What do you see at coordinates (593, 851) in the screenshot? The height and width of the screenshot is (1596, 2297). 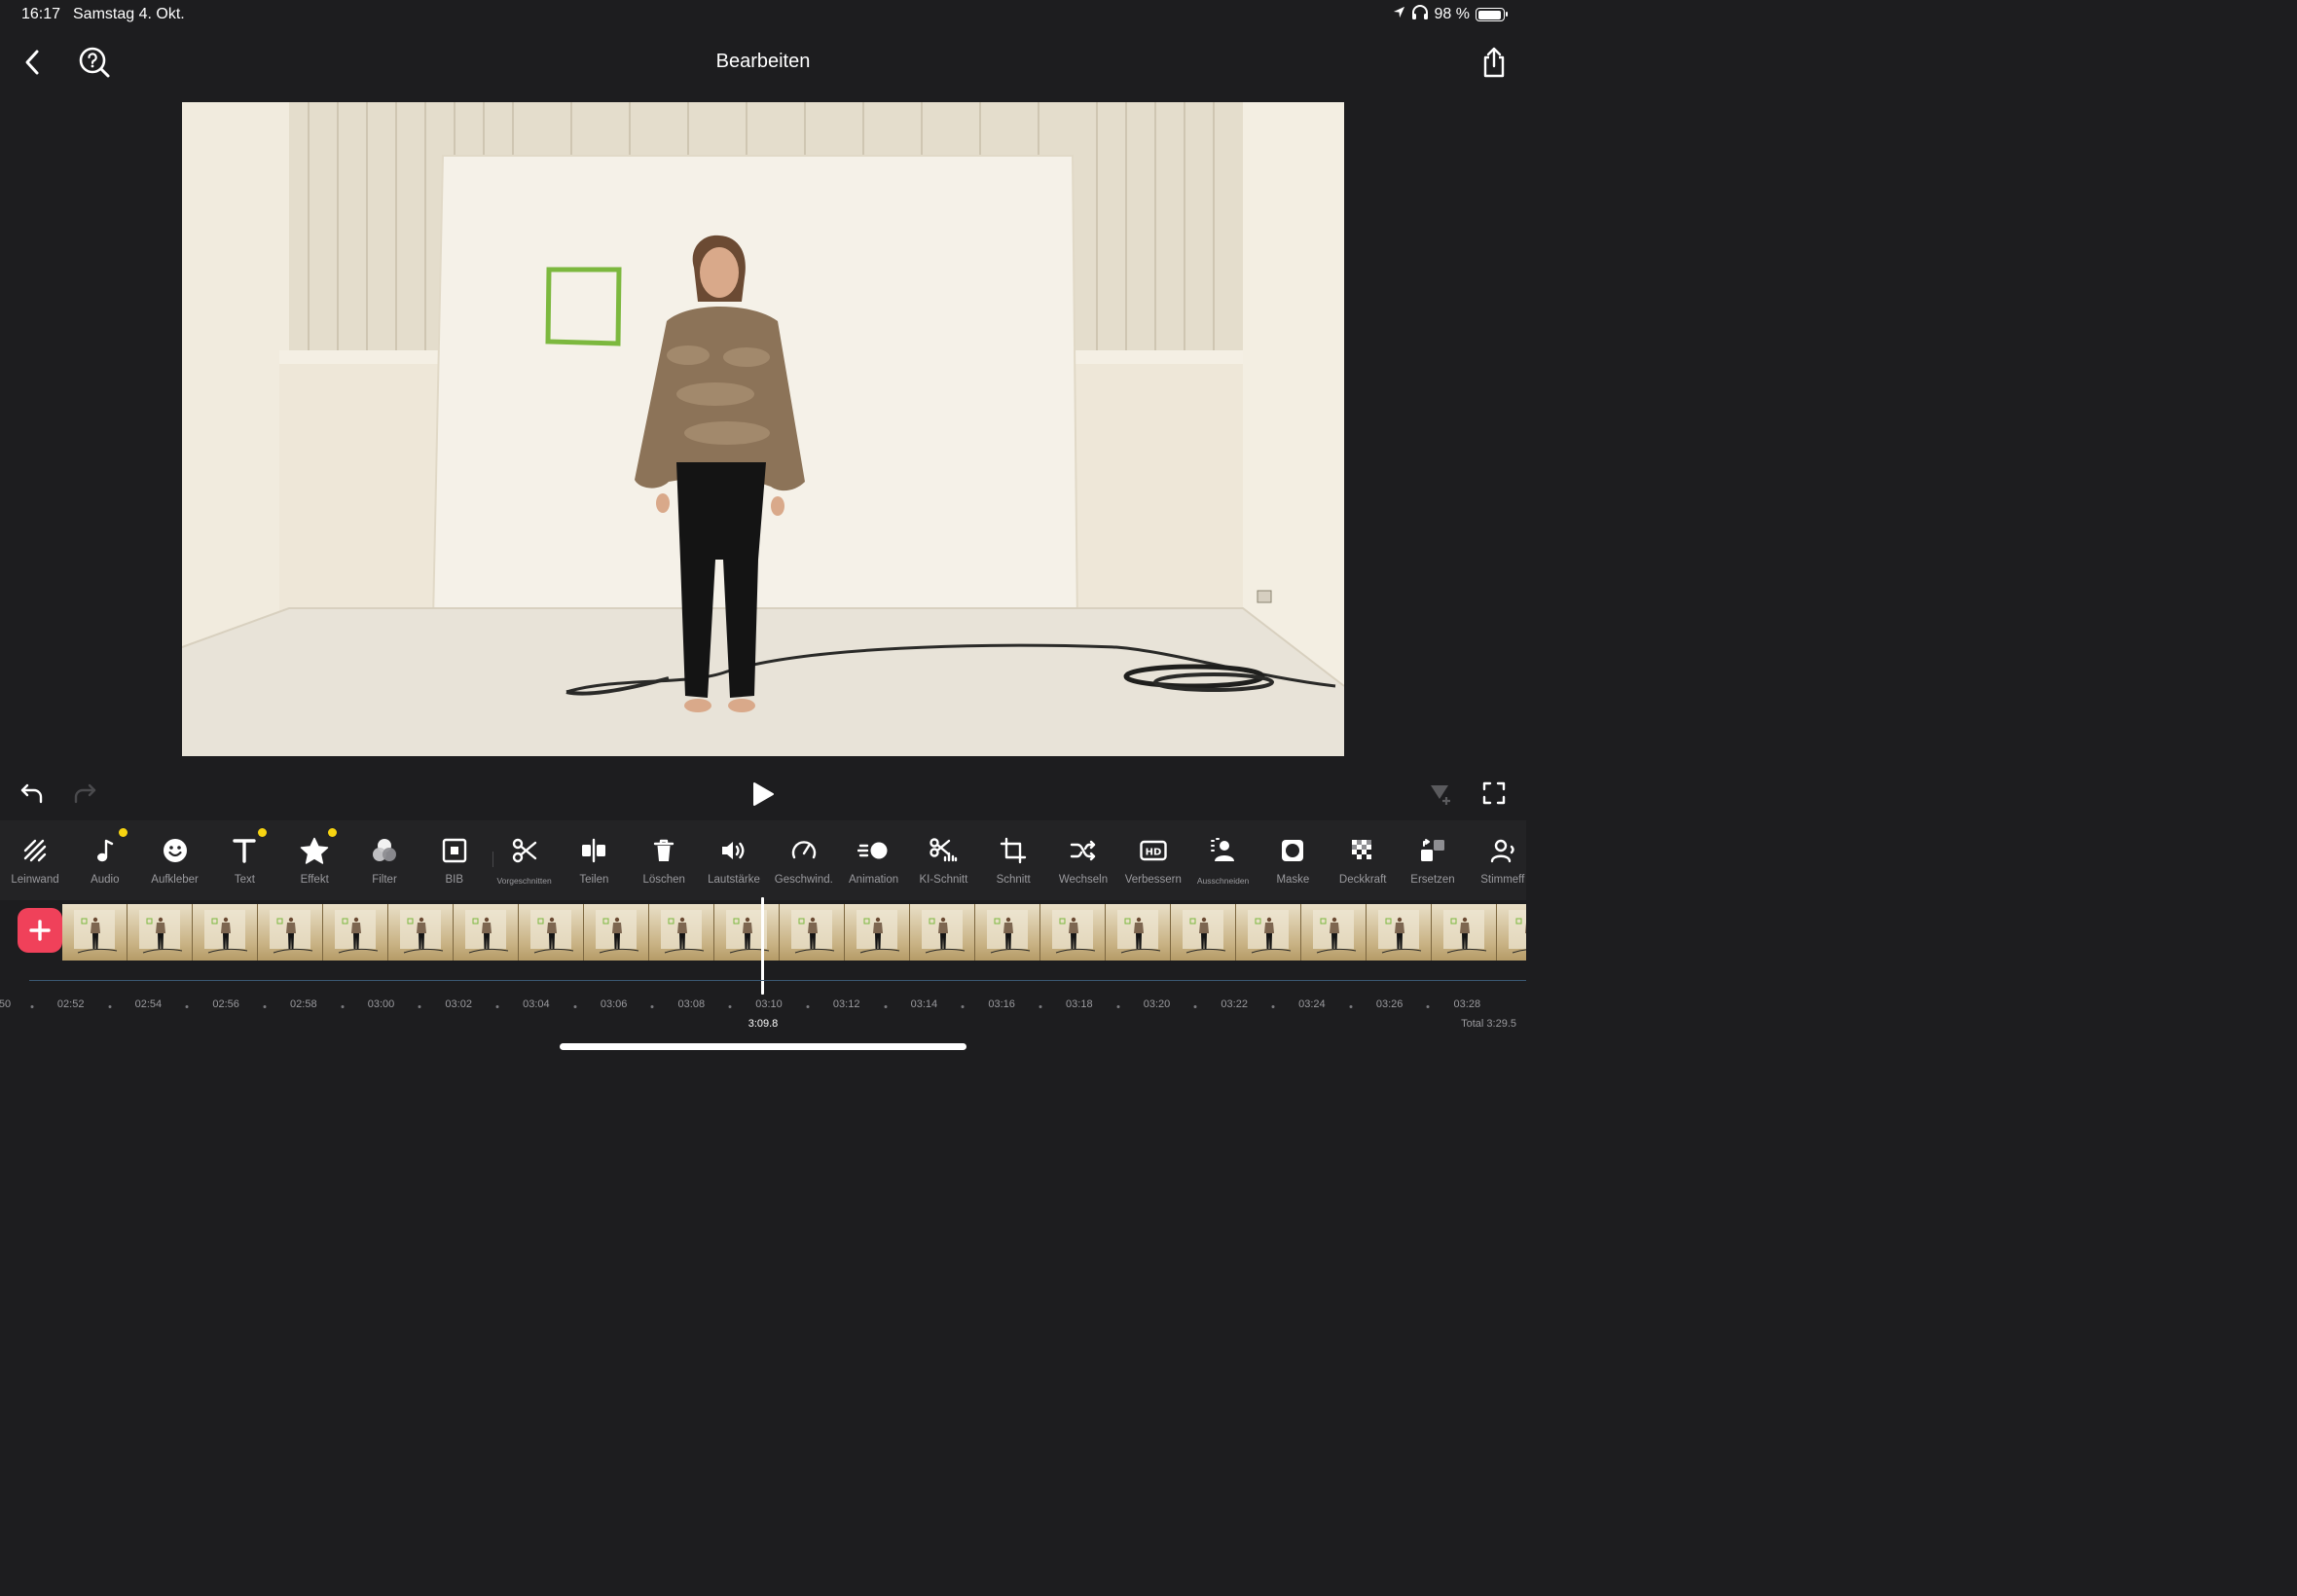 I see `split-icon` at bounding box center [593, 851].